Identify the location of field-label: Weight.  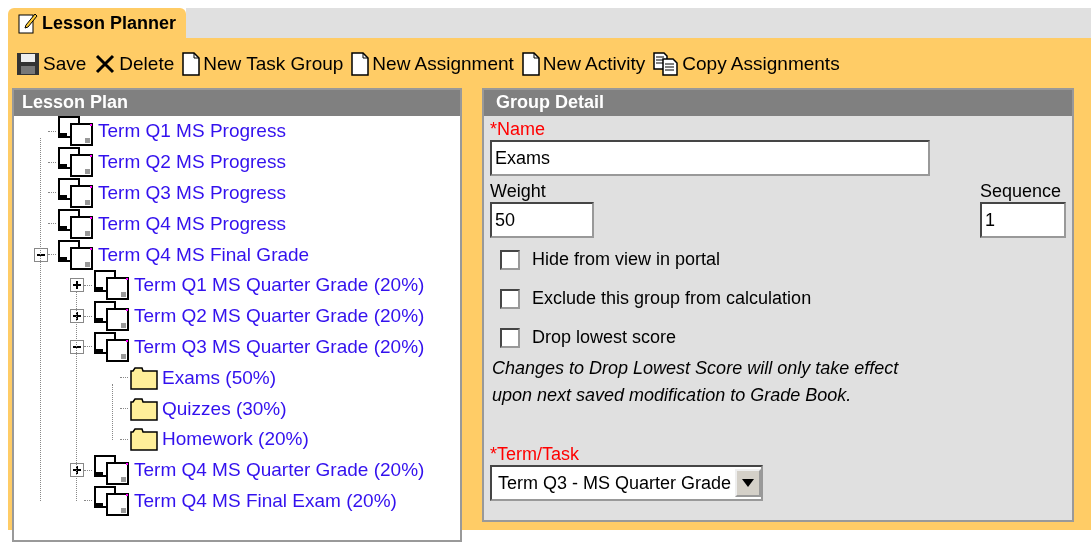
(518, 191).